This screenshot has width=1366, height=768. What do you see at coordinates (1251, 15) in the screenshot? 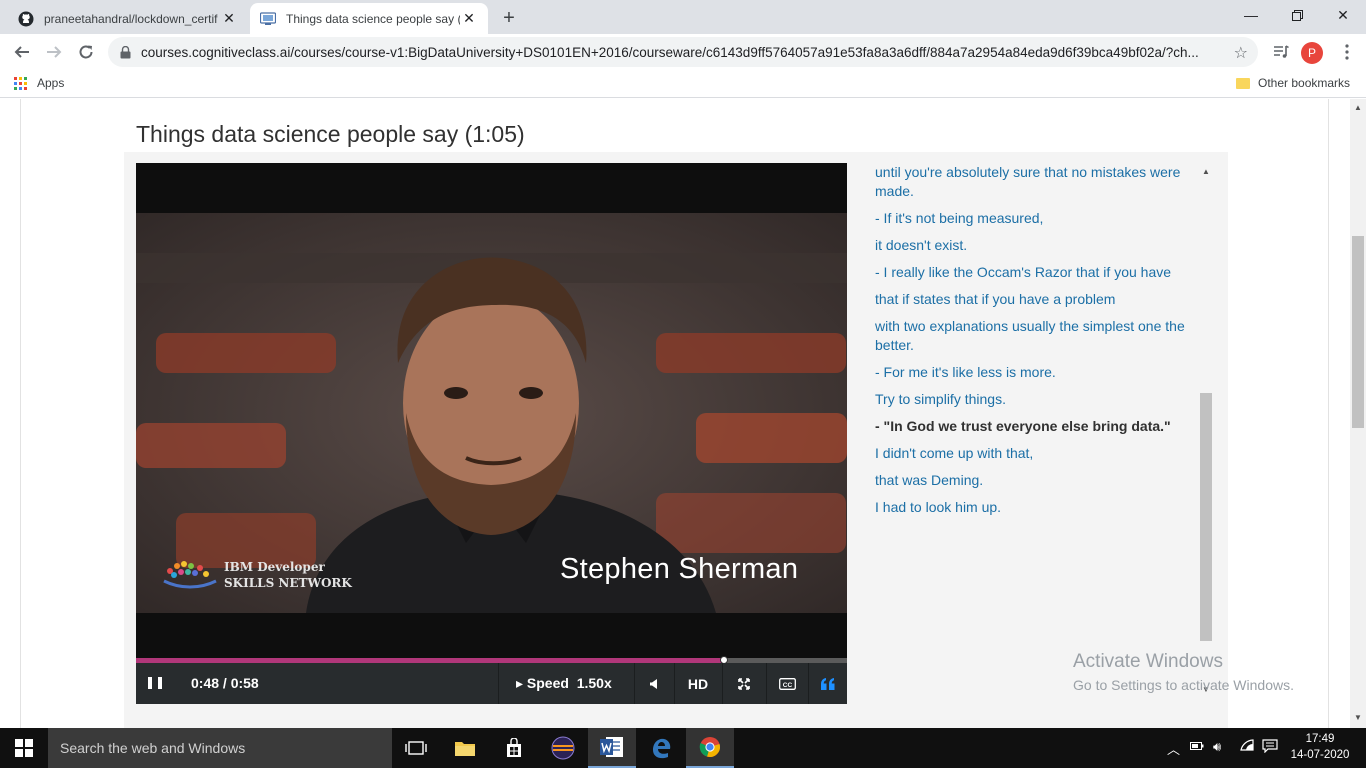
I see `minimize-icon: —` at bounding box center [1251, 15].